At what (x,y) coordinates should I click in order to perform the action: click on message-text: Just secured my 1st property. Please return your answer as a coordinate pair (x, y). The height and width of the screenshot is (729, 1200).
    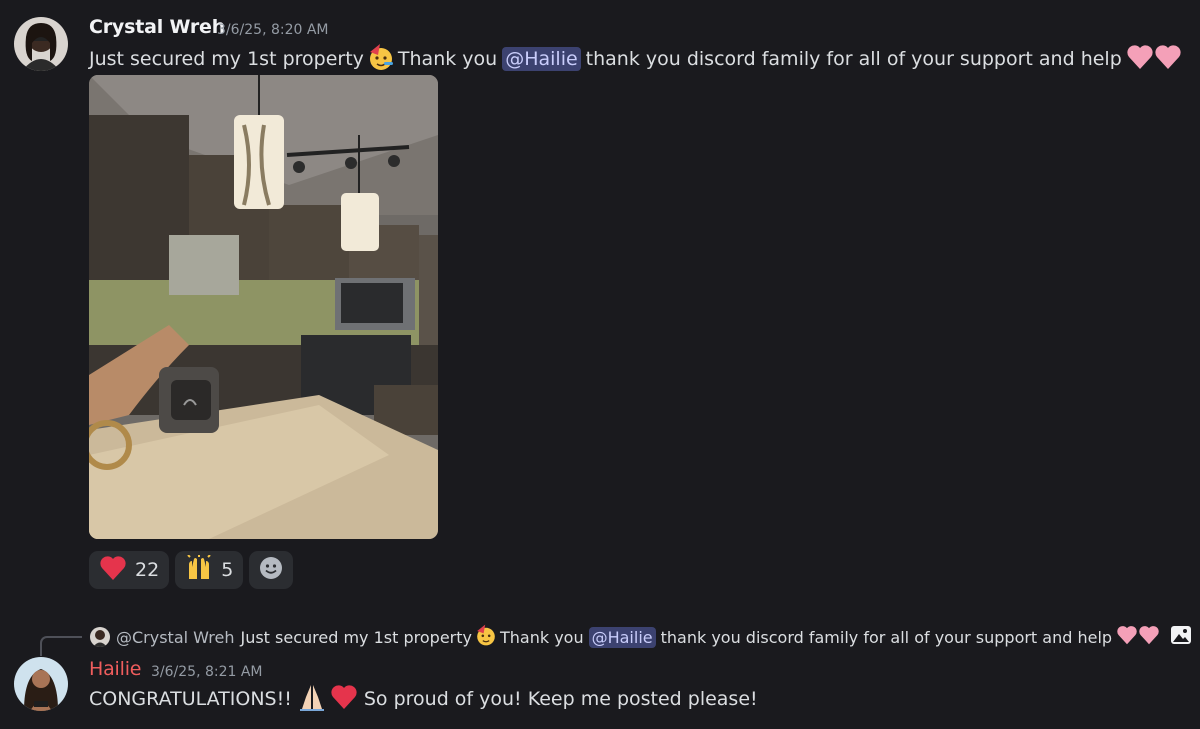
    Looking at the image, I should click on (226, 59).